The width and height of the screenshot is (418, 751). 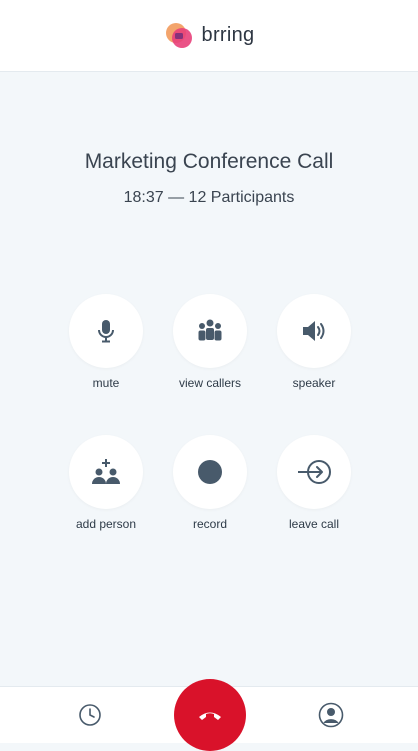 What do you see at coordinates (106, 383) in the screenshot?
I see `mute-label: mute` at bounding box center [106, 383].